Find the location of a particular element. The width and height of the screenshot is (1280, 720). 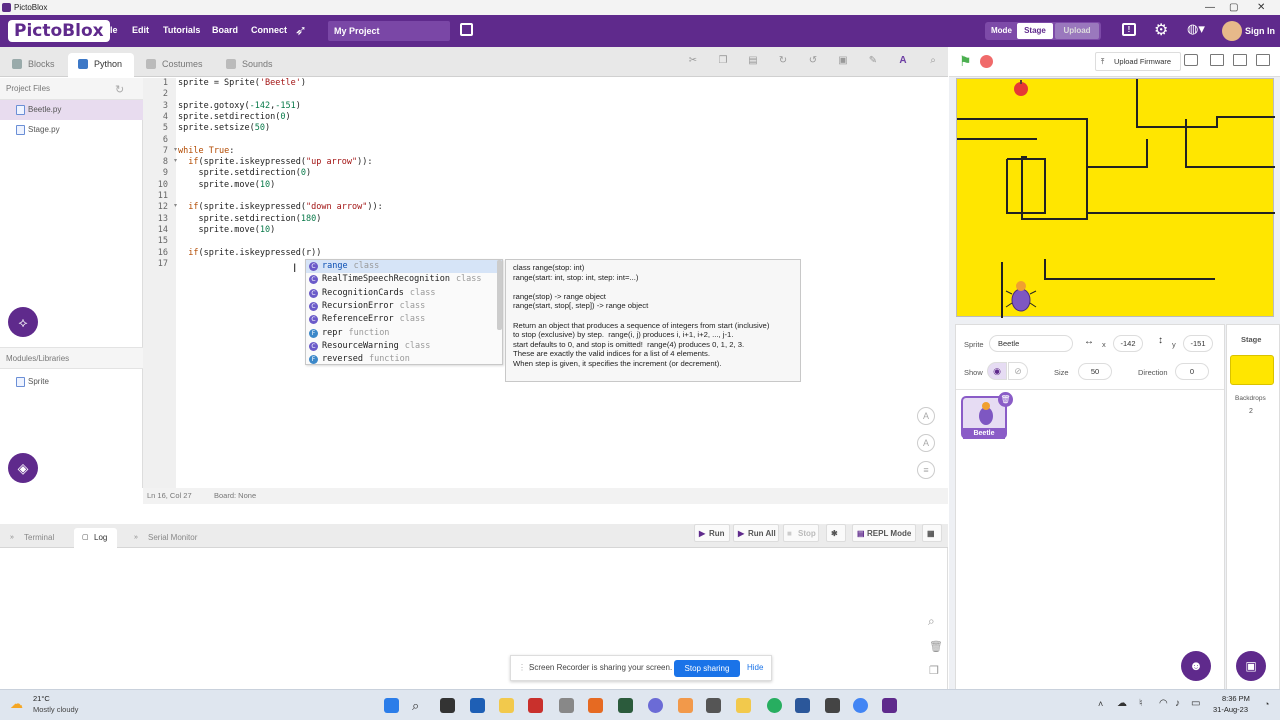

tray-chevron-icon: ˄ is located at coordinates (1100, 704).